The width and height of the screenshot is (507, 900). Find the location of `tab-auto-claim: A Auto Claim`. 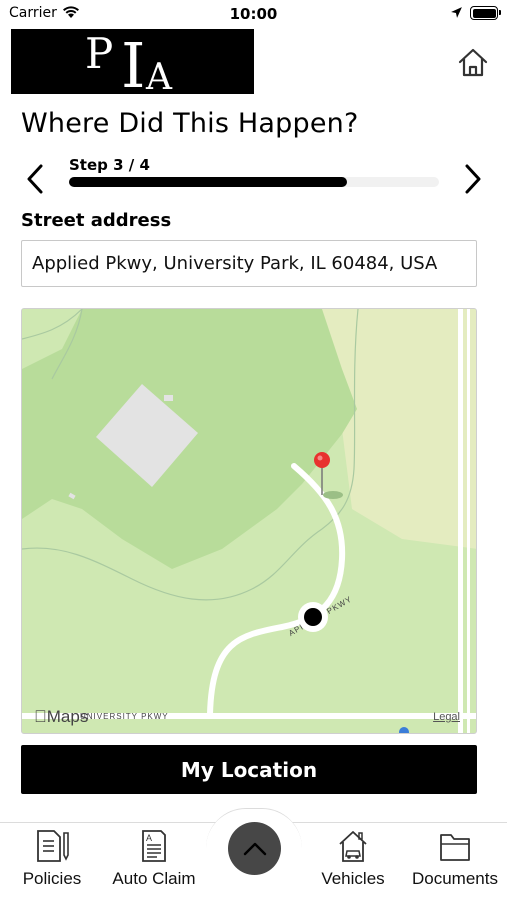

tab-auto-claim: A Auto Claim is located at coordinates (154, 859).